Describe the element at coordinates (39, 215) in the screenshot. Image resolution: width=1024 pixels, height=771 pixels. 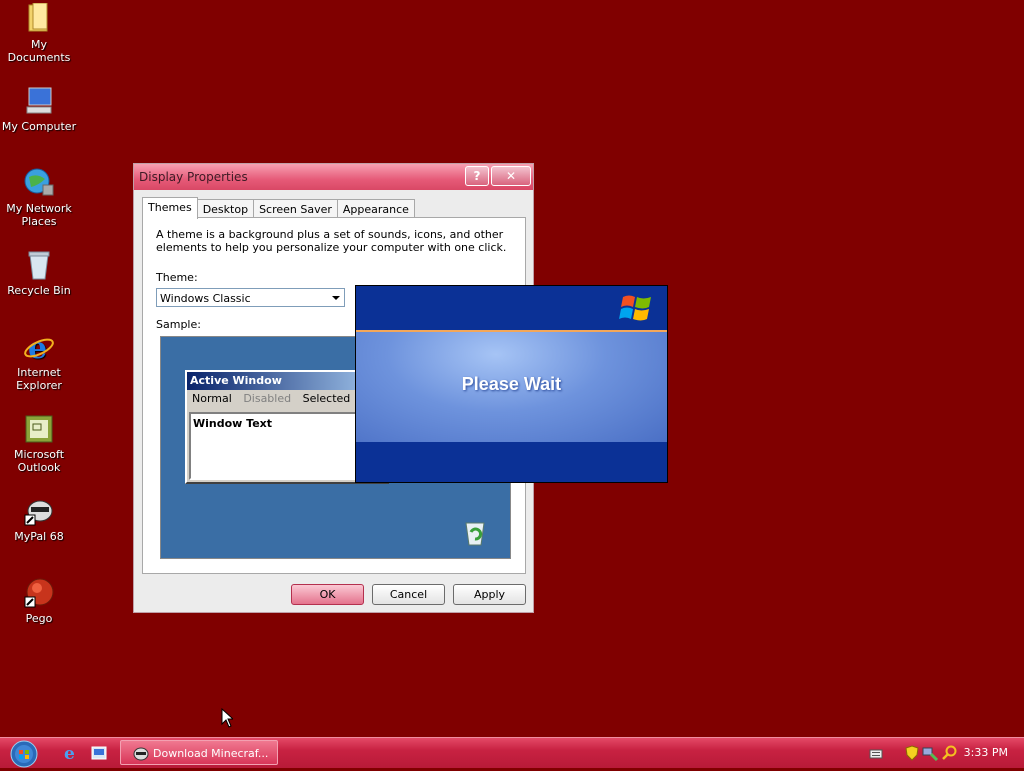
I see `desktop-icon-label: My Network Places` at that location.